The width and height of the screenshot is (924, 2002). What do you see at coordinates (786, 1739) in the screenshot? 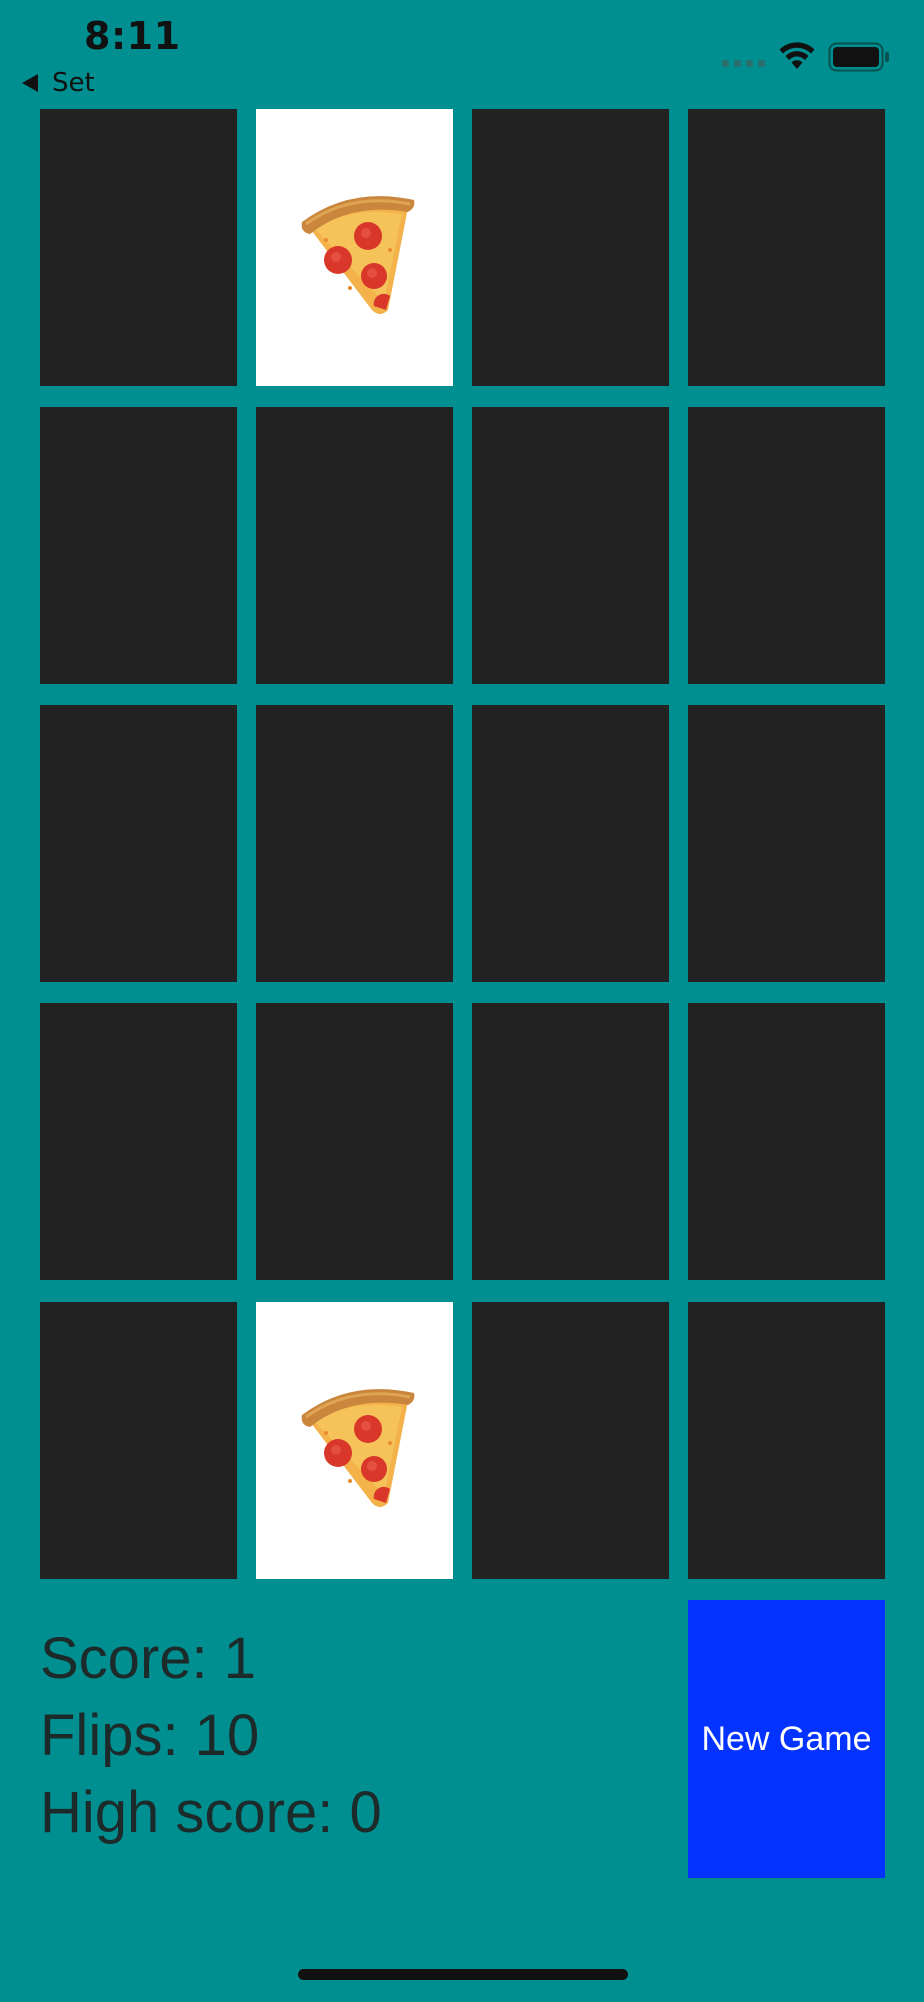
I see `new-game-button: New Game` at bounding box center [786, 1739].